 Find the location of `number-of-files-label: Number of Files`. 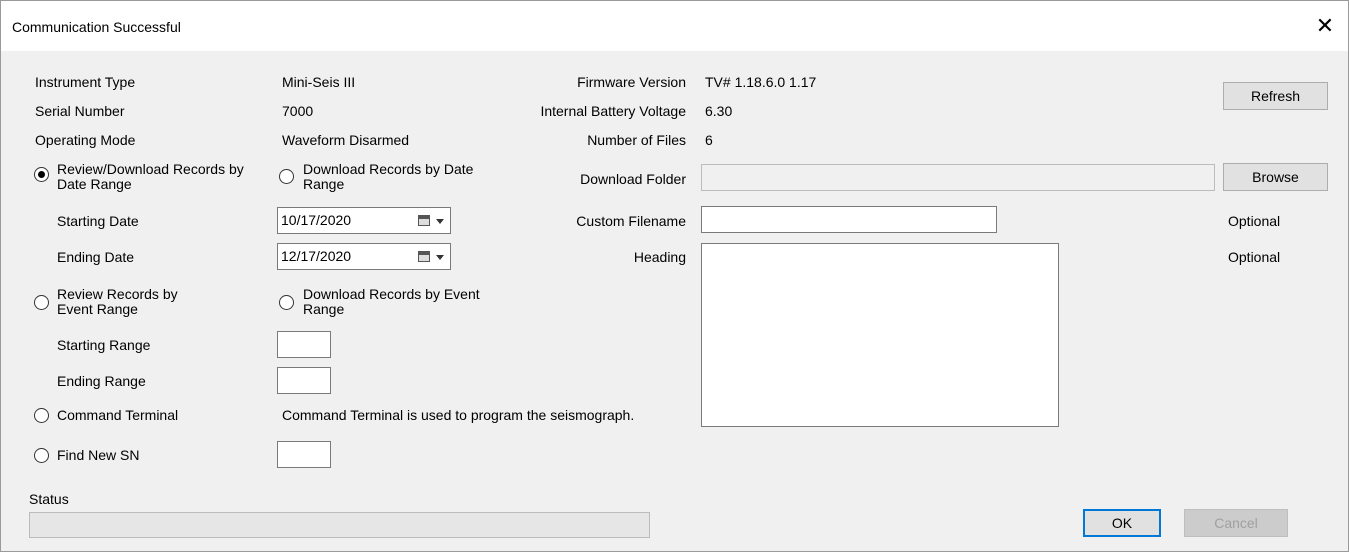

number-of-files-label: Number of Files is located at coordinates (636, 140).